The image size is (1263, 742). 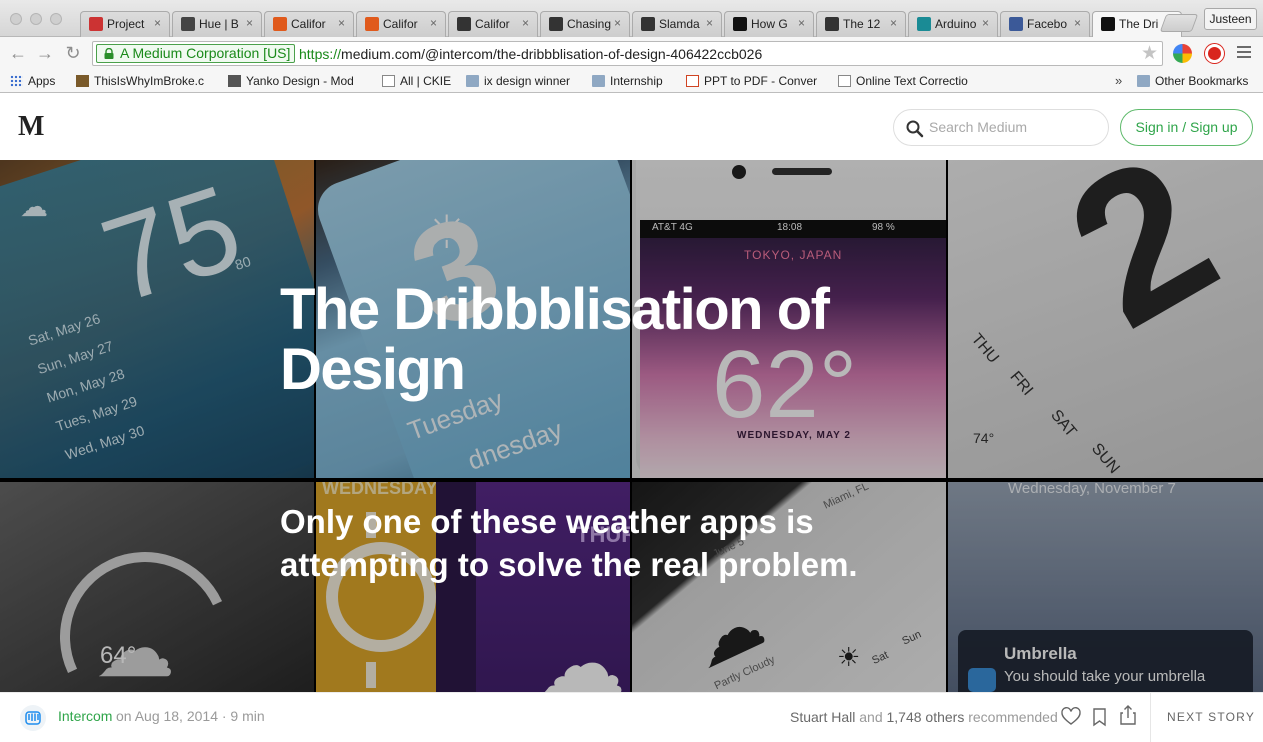 I want to click on intercom-logo-icon, so click(x=33, y=718).